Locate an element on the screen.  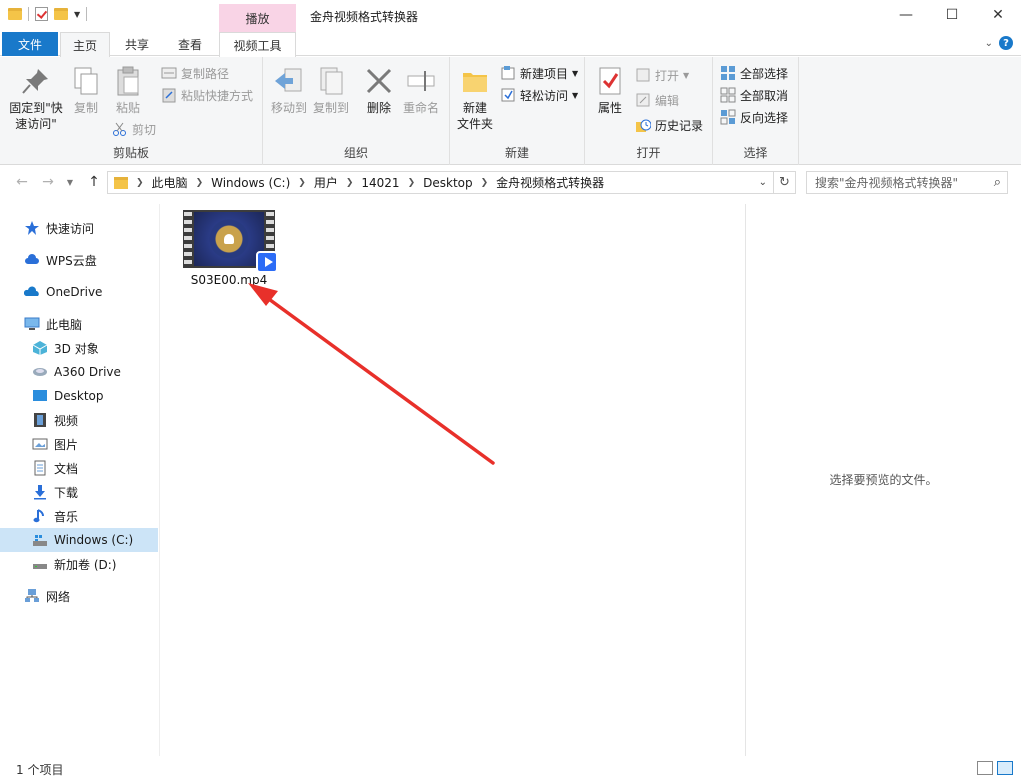
copy-path-button: 复制路径 is located at coordinates (195, 73).